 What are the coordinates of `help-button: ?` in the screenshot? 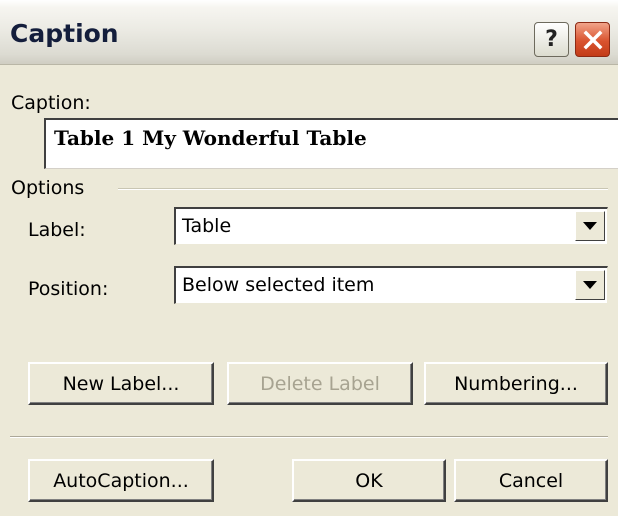 It's located at (551, 39).